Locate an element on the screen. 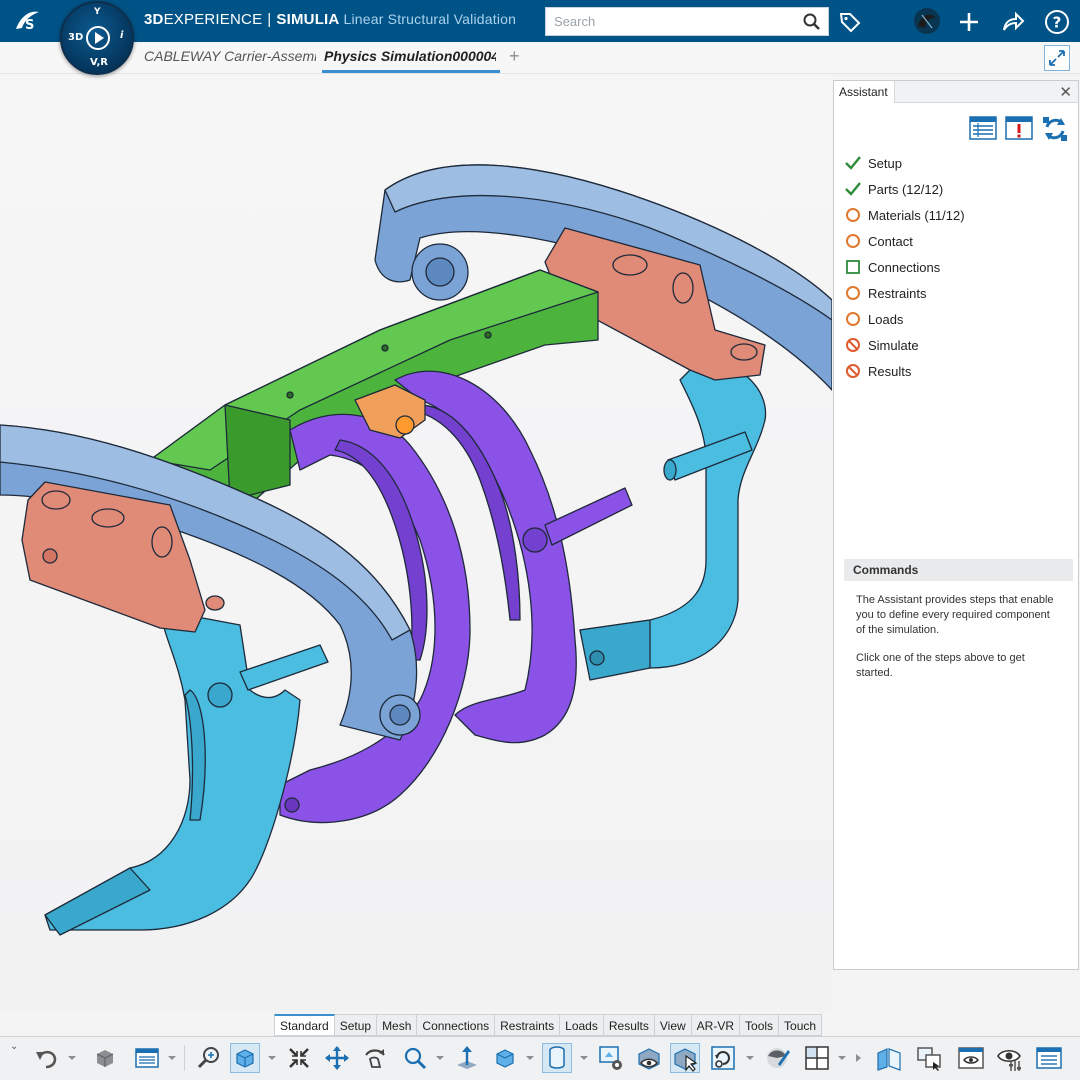  step-restraints: Restraints is located at coordinates (904, 293).